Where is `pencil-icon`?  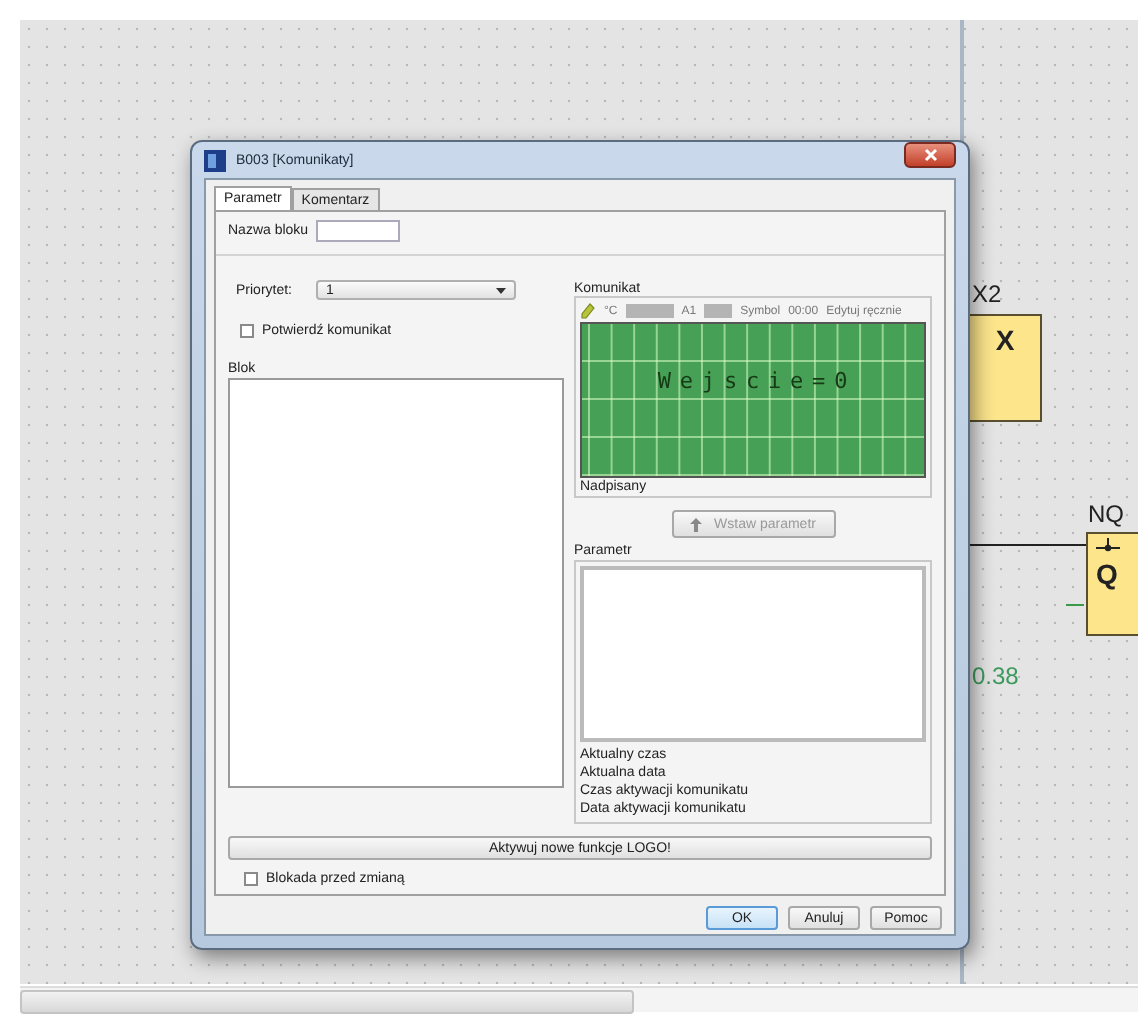 pencil-icon is located at coordinates (588, 311).